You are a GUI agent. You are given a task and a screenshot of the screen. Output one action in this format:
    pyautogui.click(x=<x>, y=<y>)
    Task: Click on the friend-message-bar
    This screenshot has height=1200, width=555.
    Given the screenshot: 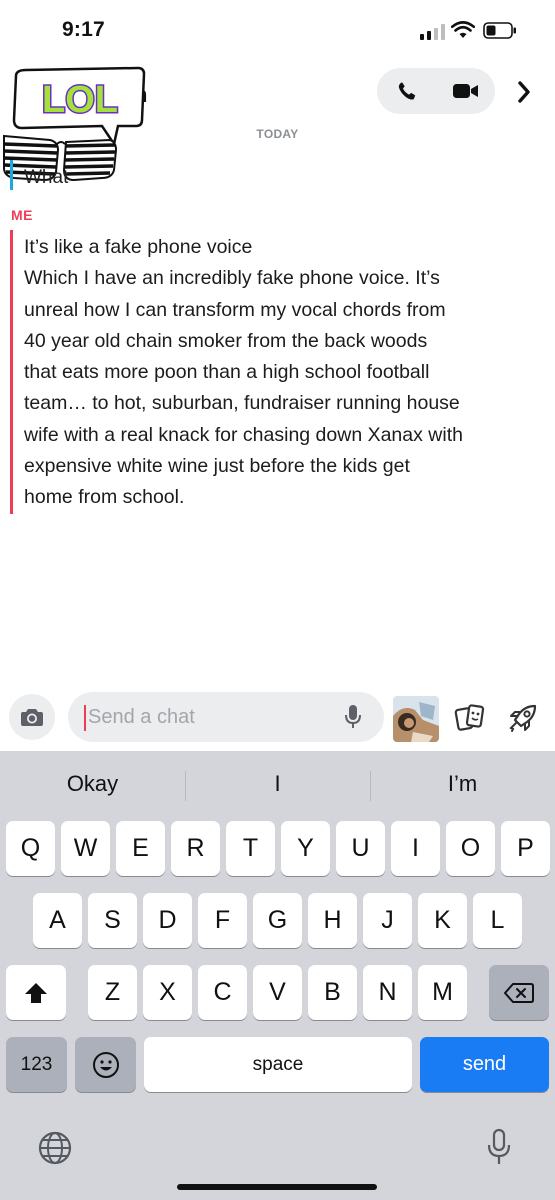 What is the action you would take?
    pyautogui.click(x=11, y=175)
    